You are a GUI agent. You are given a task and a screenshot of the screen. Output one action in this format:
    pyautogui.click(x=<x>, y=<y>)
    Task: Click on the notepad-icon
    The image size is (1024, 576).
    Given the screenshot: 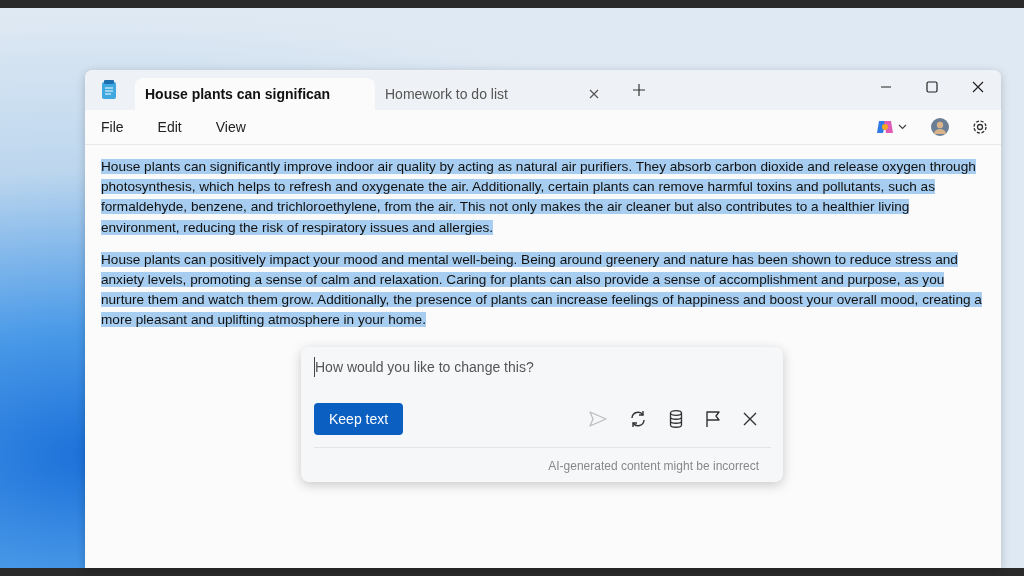 What is the action you would take?
    pyautogui.click(x=109, y=90)
    